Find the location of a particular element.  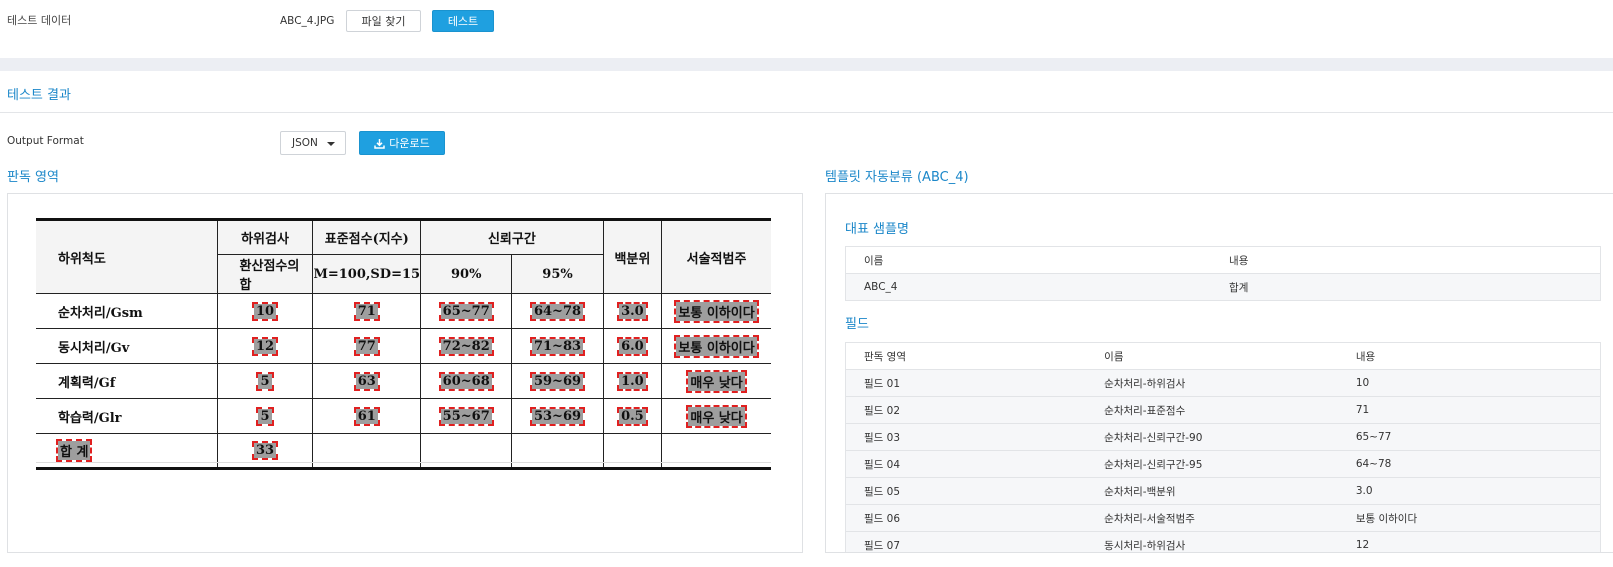

doc-row-label: 계획력/Gf is located at coordinates (127, 381).